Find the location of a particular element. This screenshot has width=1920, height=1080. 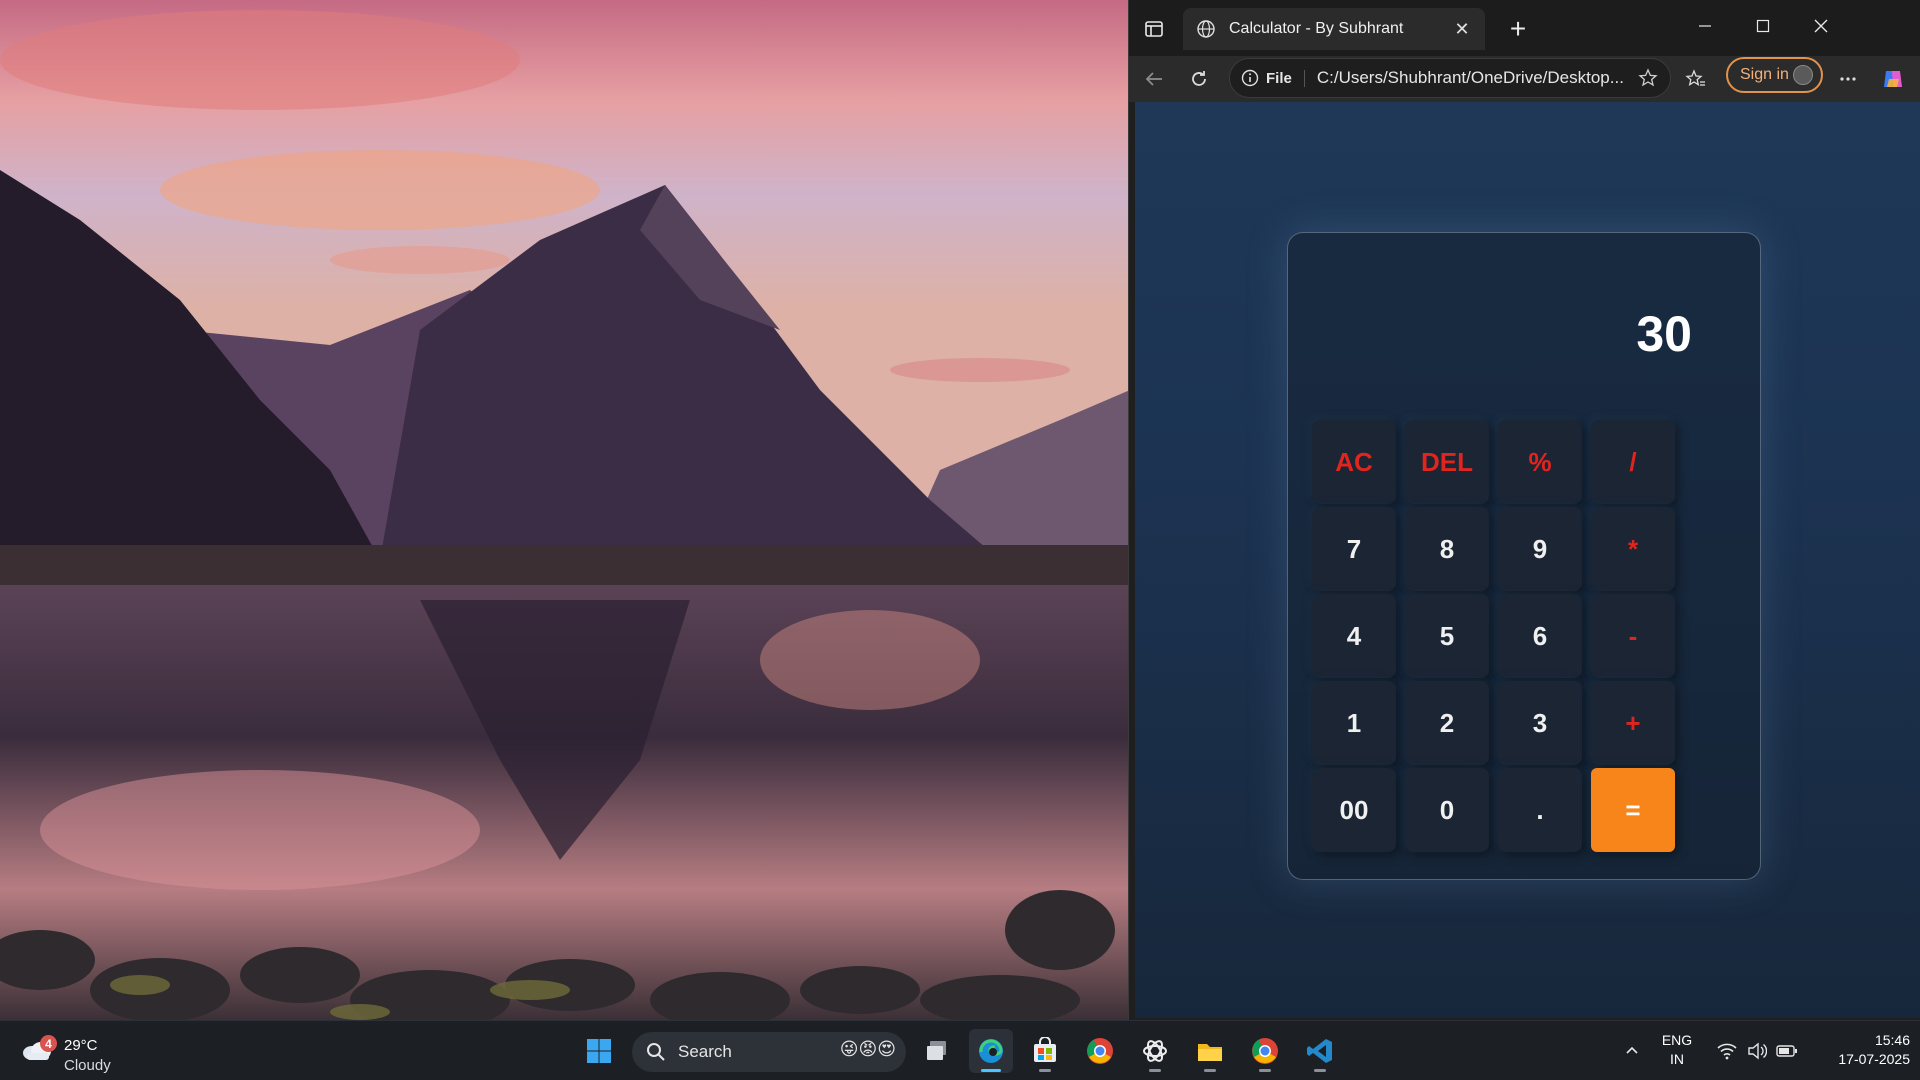

tab-actions-icon is located at coordinates (1154, 29).